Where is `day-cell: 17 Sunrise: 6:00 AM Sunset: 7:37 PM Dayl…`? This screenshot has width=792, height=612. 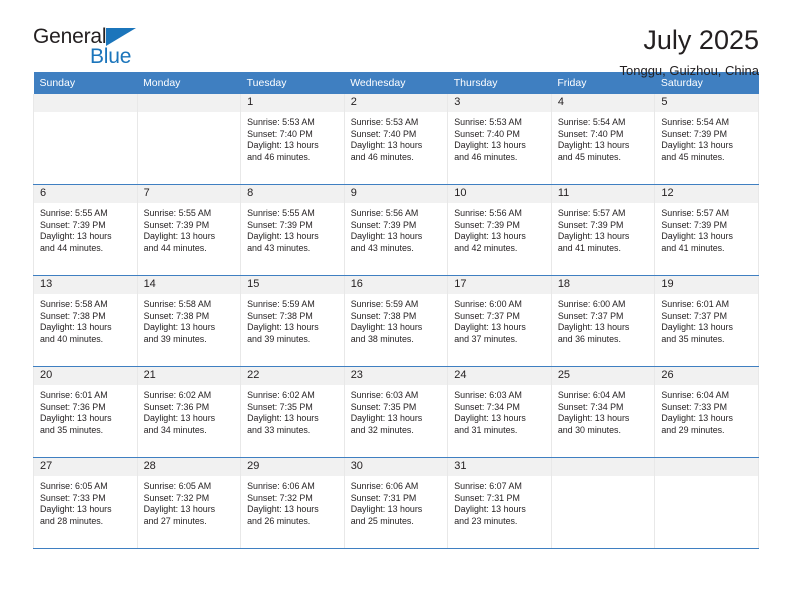 day-cell: 17 Sunrise: 6:00 AM Sunset: 7:37 PM Dayl… is located at coordinates (499, 321).